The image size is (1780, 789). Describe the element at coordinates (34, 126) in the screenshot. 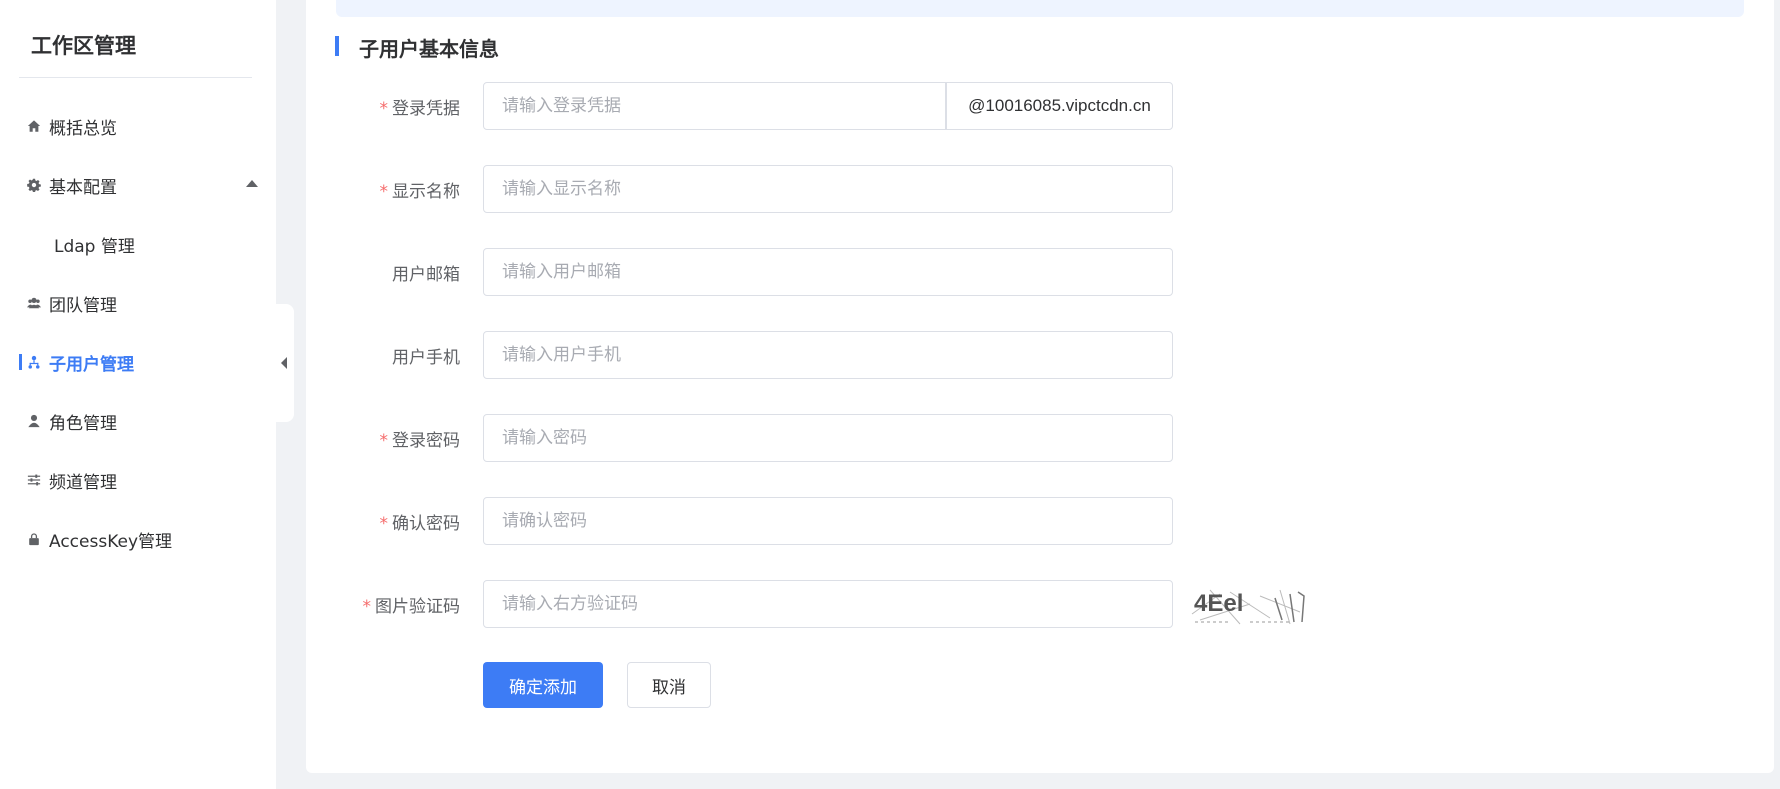

I see `home-icon` at that location.